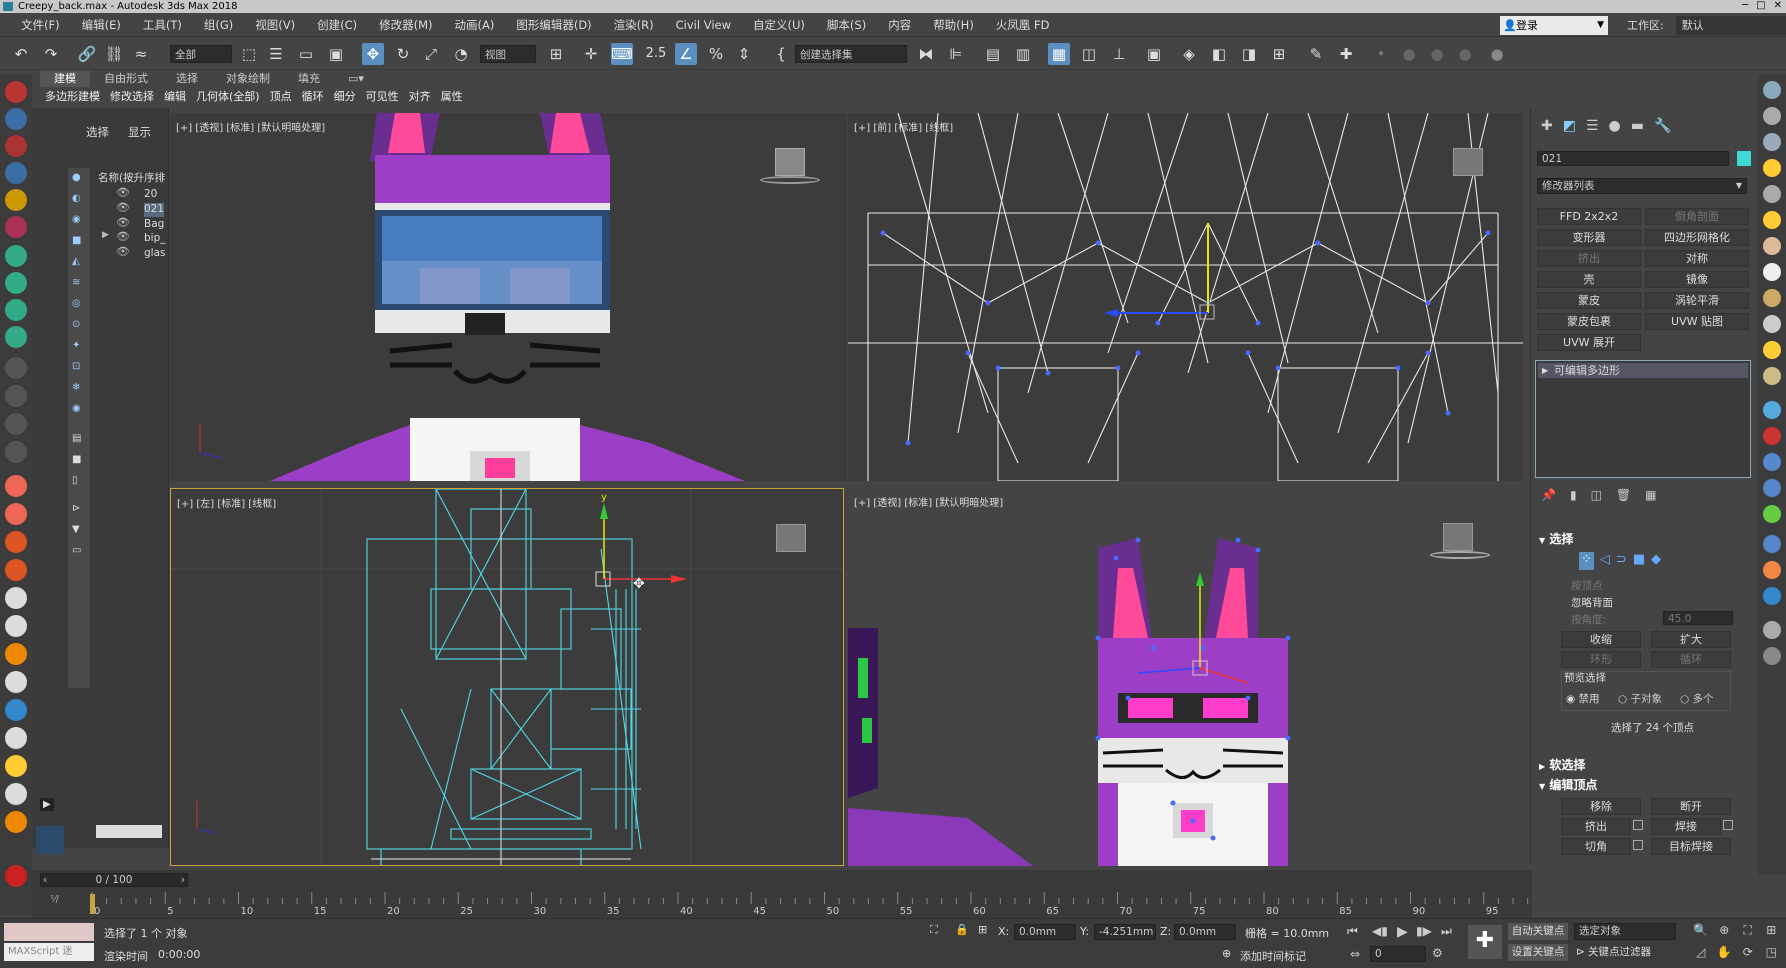  What do you see at coordinates (47, 804) in the screenshot?
I see `expand-panel-icon: ▶` at bounding box center [47, 804].